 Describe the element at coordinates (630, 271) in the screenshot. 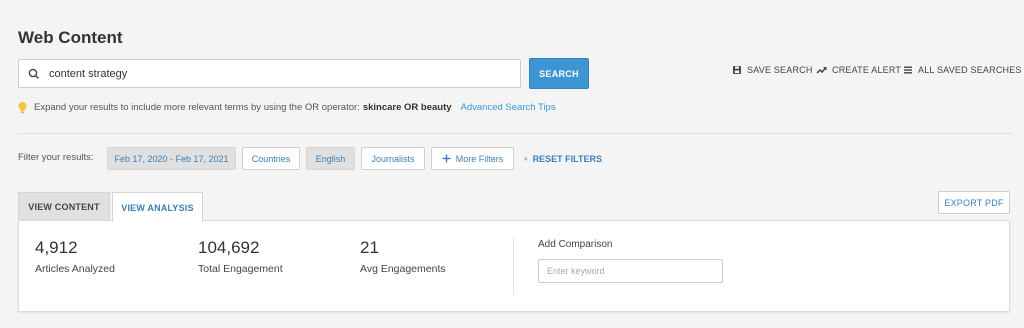

I see `comparison-keyword-input` at that location.